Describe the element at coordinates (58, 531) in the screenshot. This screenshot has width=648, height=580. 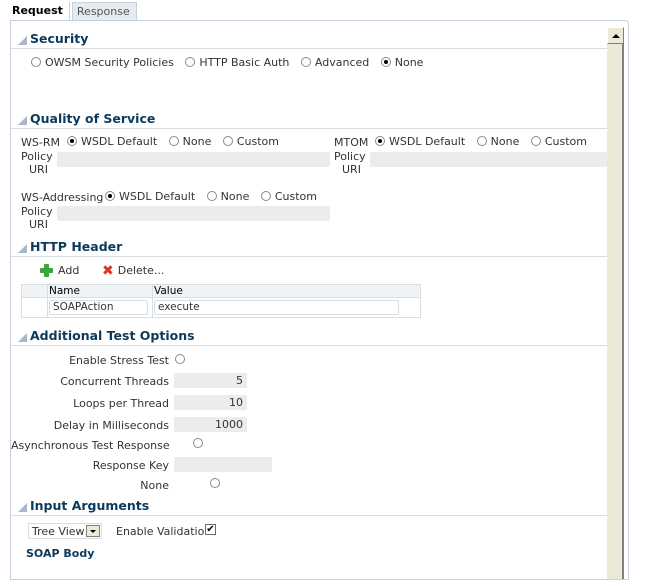
I see `view-select-value: Tree View` at that location.